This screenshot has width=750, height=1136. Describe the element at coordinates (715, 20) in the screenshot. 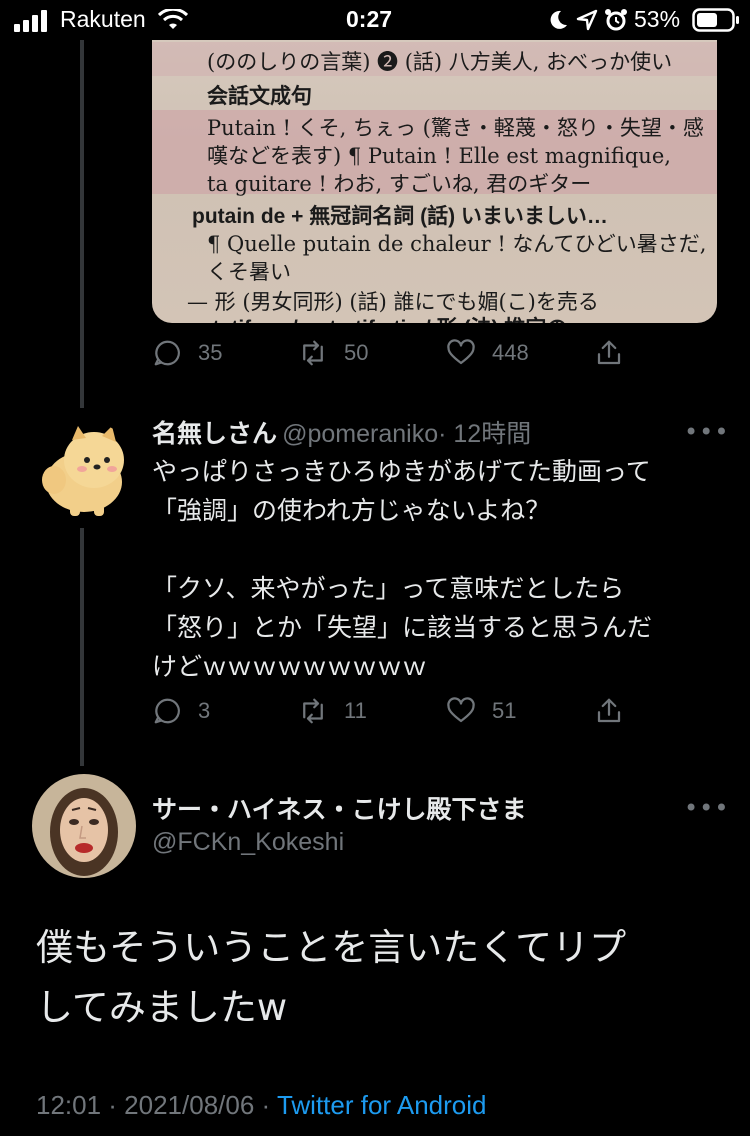

I see `battery-icon` at that location.